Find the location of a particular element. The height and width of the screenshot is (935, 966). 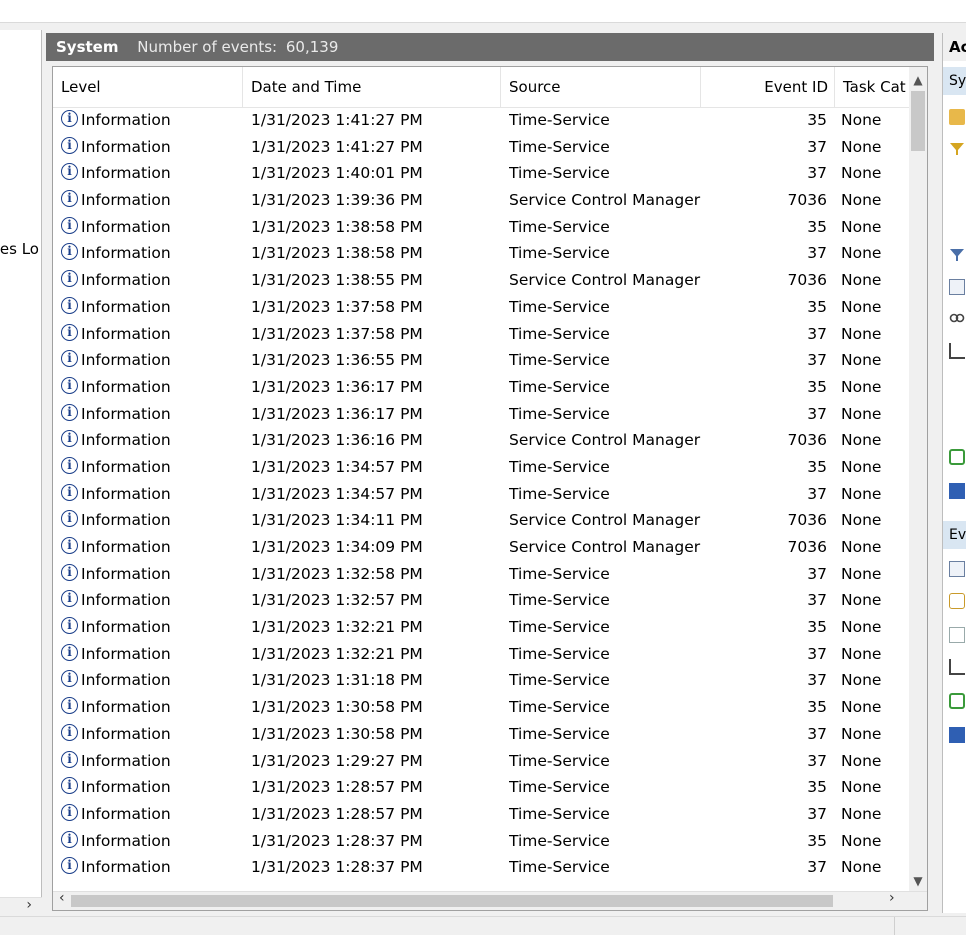

cell-event-id: 35 is located at coordinates (817, 840).